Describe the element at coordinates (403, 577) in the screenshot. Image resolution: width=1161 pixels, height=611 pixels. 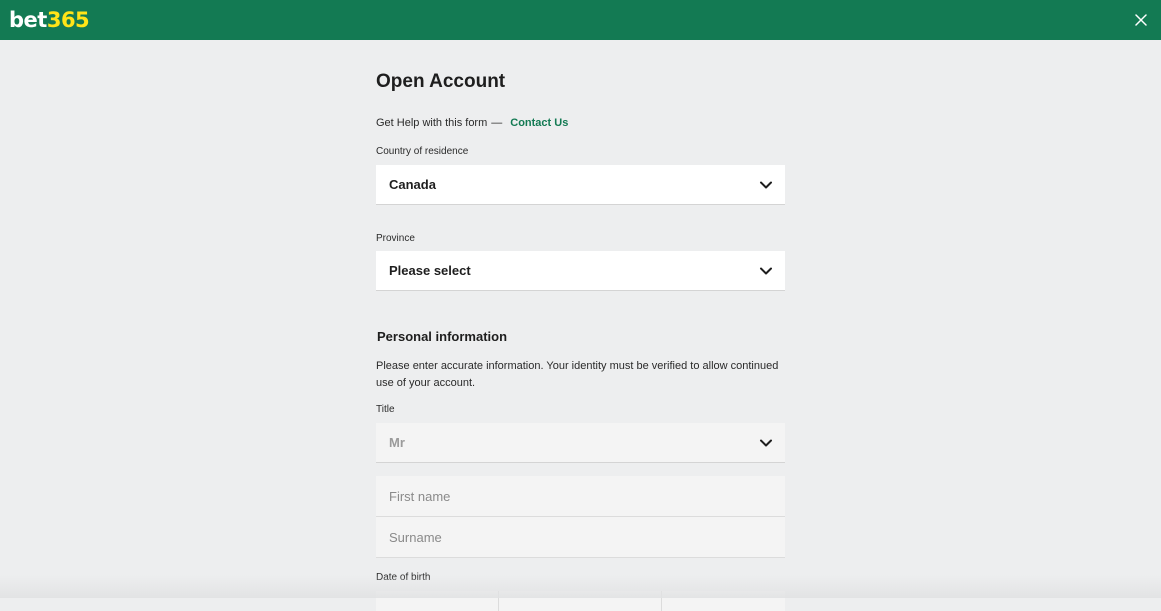
I see `dob-label: Date of birth` at that location.